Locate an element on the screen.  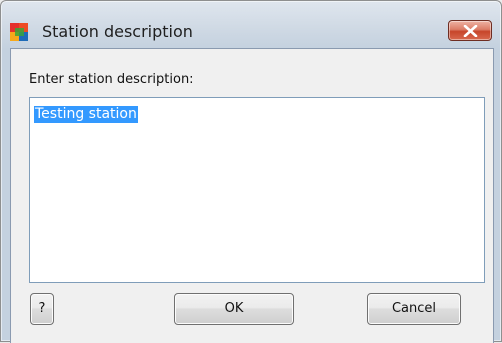
close-icon is located at coordinates (470, 31).